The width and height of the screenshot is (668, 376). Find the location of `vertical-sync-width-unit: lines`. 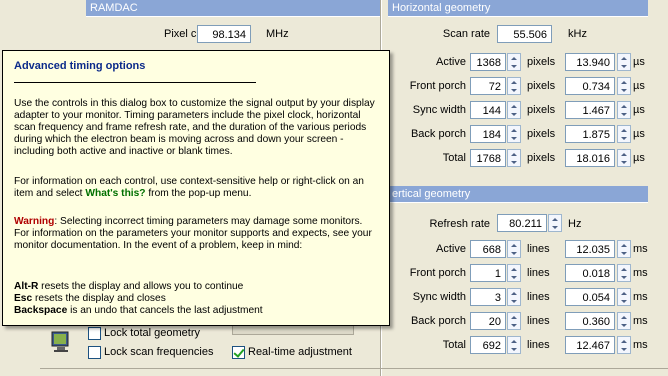

vertical-sync-width-unit: lines is located at coordinates (538, 297).